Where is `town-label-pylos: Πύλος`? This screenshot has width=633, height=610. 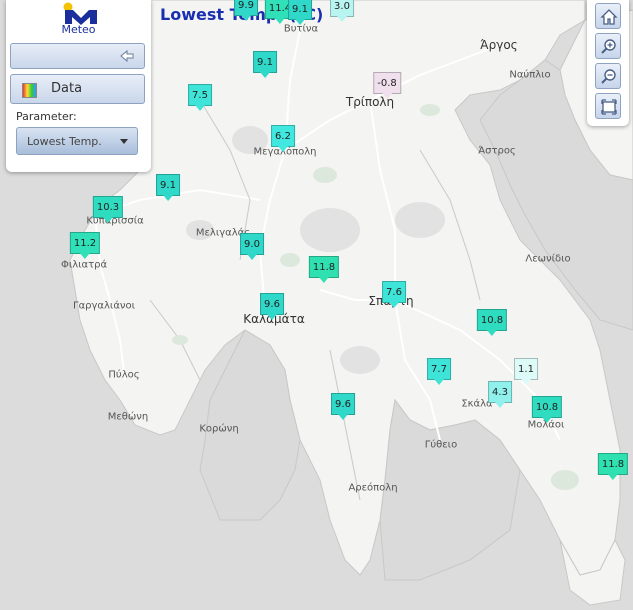 town-label-pylos: Πύλος is located at coordinates (124, 375).